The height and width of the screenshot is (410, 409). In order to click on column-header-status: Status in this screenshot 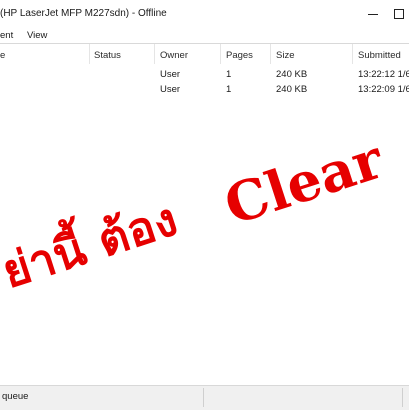, I will do `click(107, 55)`.